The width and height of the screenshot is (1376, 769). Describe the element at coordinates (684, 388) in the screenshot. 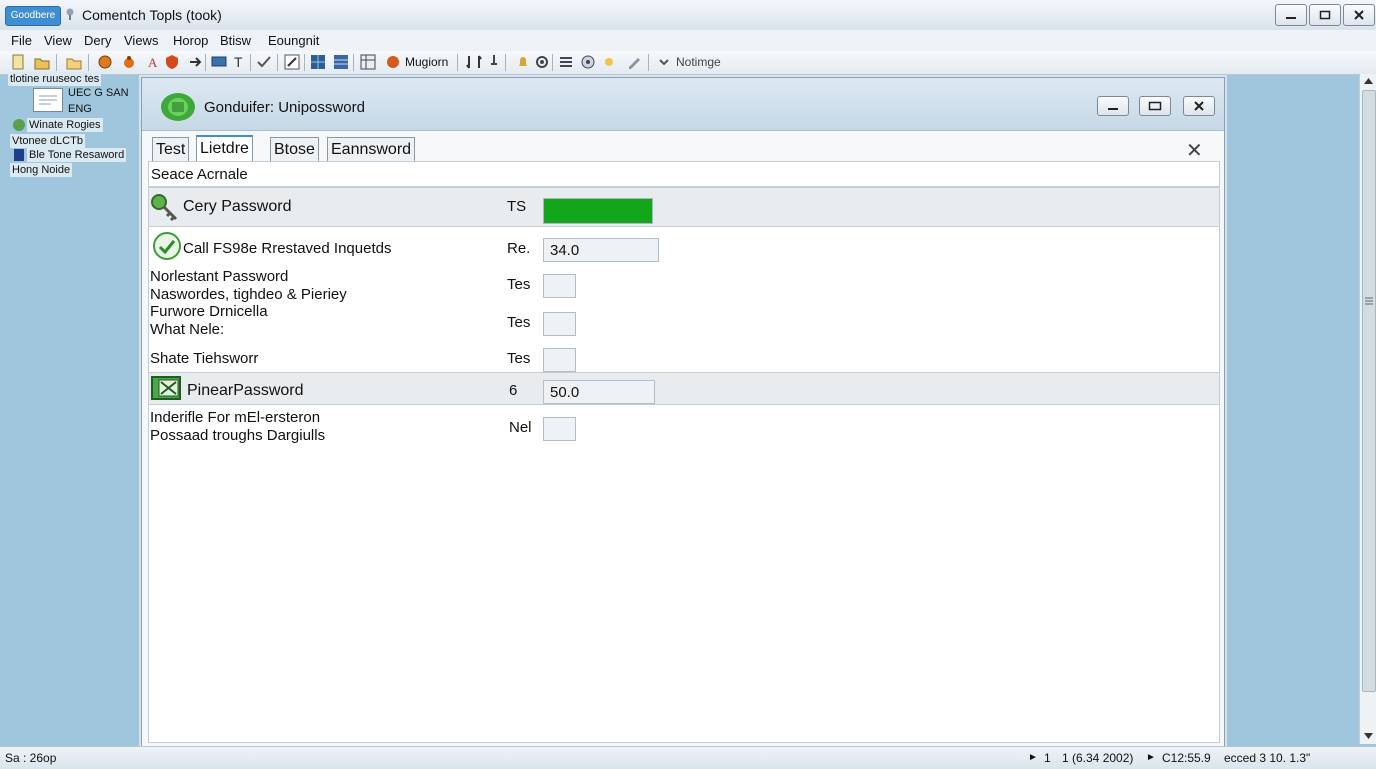

I see `row-pinear-password` at that location.